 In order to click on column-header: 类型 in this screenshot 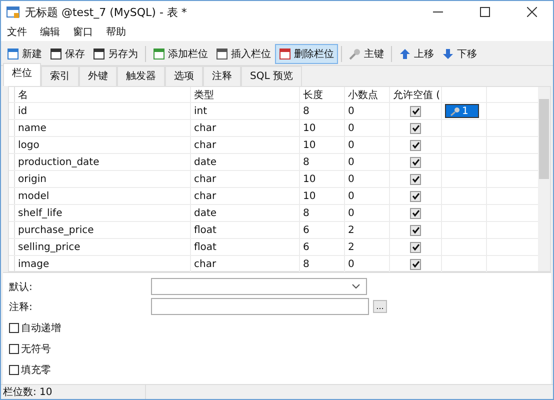, I will do `click(245, 94)`.